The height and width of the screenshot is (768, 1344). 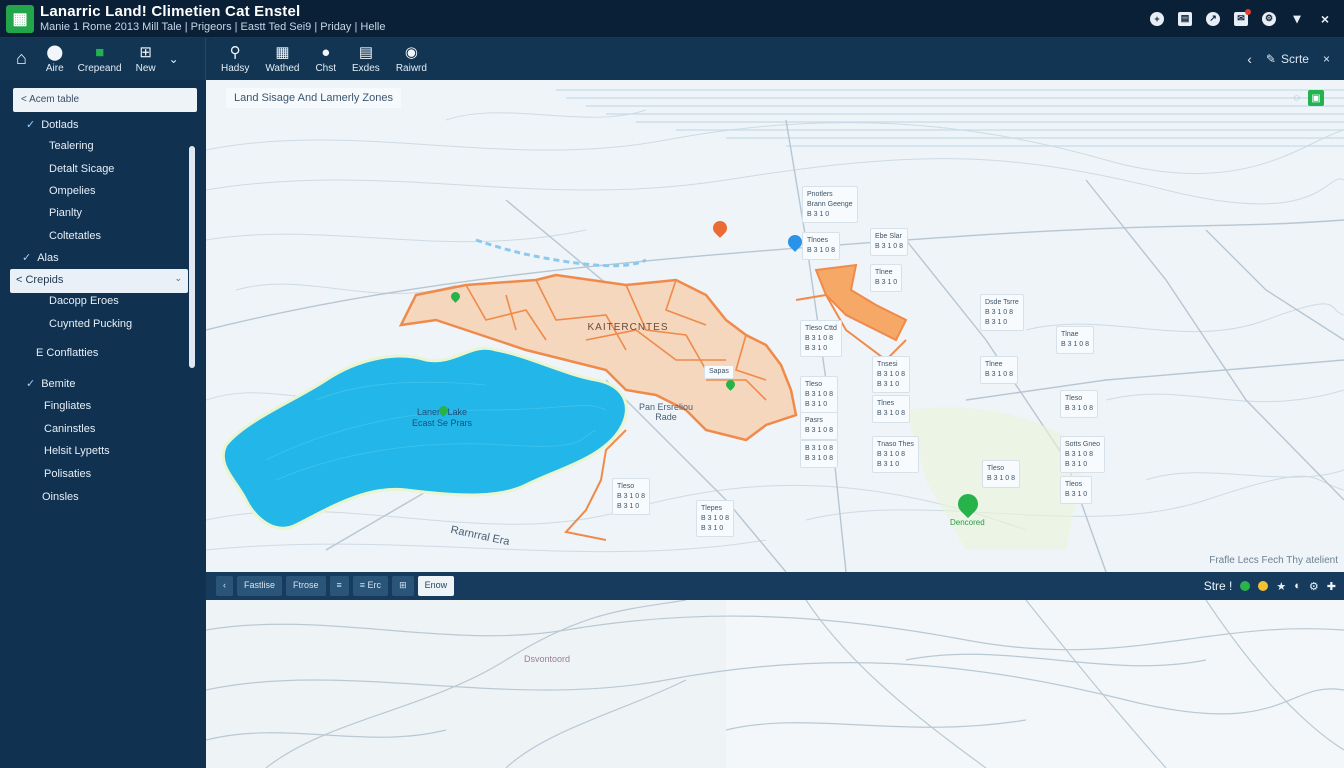 What do you see at coordinates (77, 451) in the screenshot?
I see `sidebar-item-helsit-lypetts: Helsit Lypetts` at bounding box center [77, 451].